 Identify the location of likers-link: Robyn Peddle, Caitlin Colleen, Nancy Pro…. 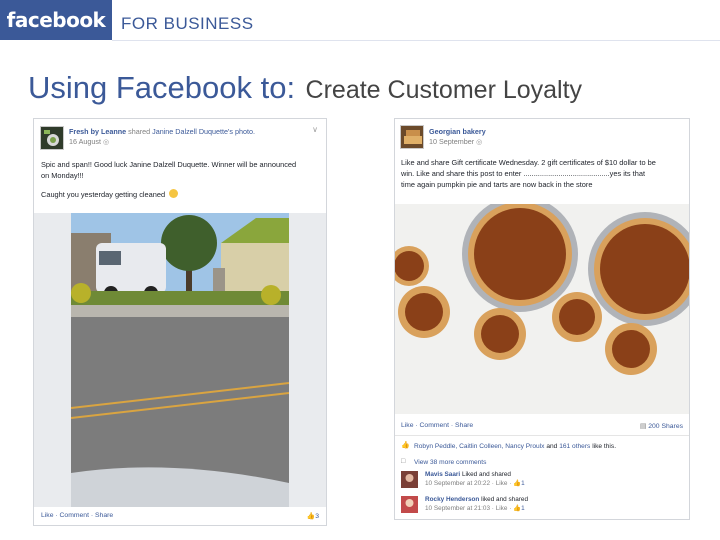
(479, 446).